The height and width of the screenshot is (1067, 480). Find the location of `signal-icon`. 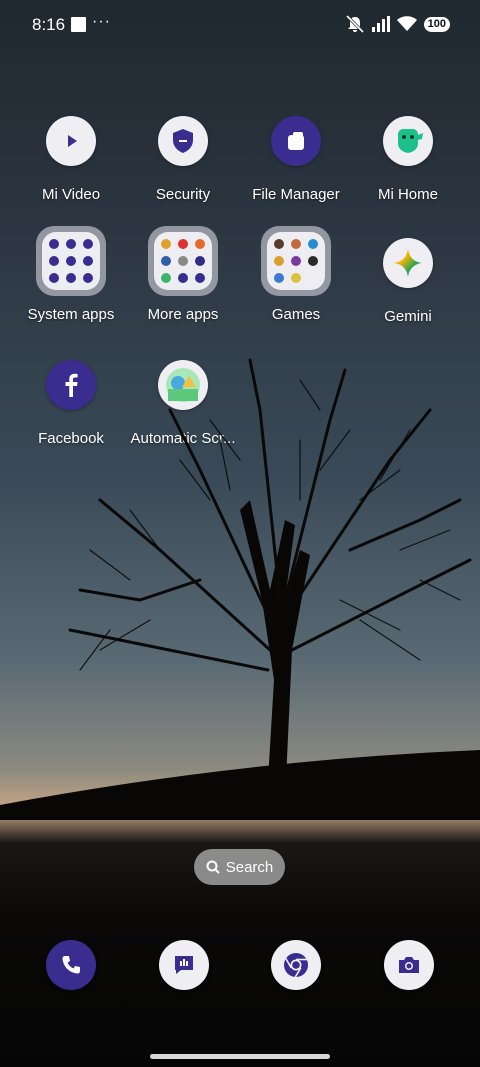

signal-icon is located at coordinates (380, 24).